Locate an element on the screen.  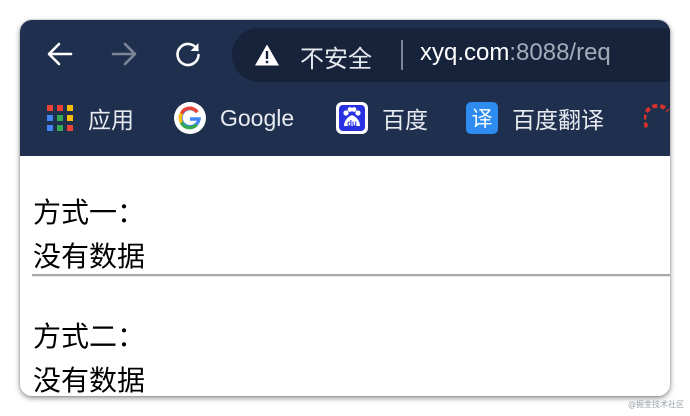
bookmark-google: Google is located at coordinates (234, 118).